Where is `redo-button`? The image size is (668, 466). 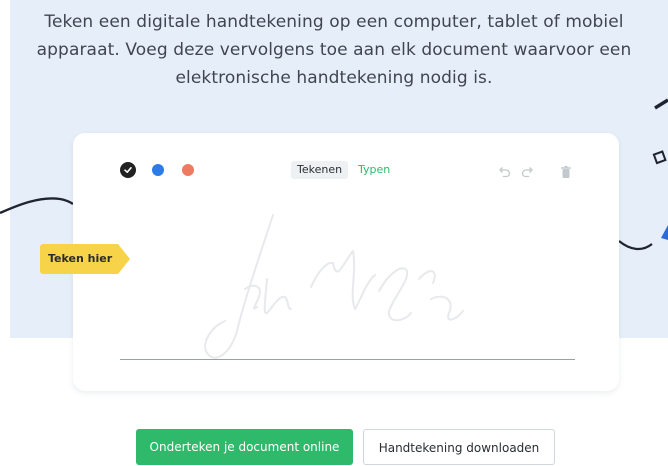 redo-button is located at coordinates (528, 172).